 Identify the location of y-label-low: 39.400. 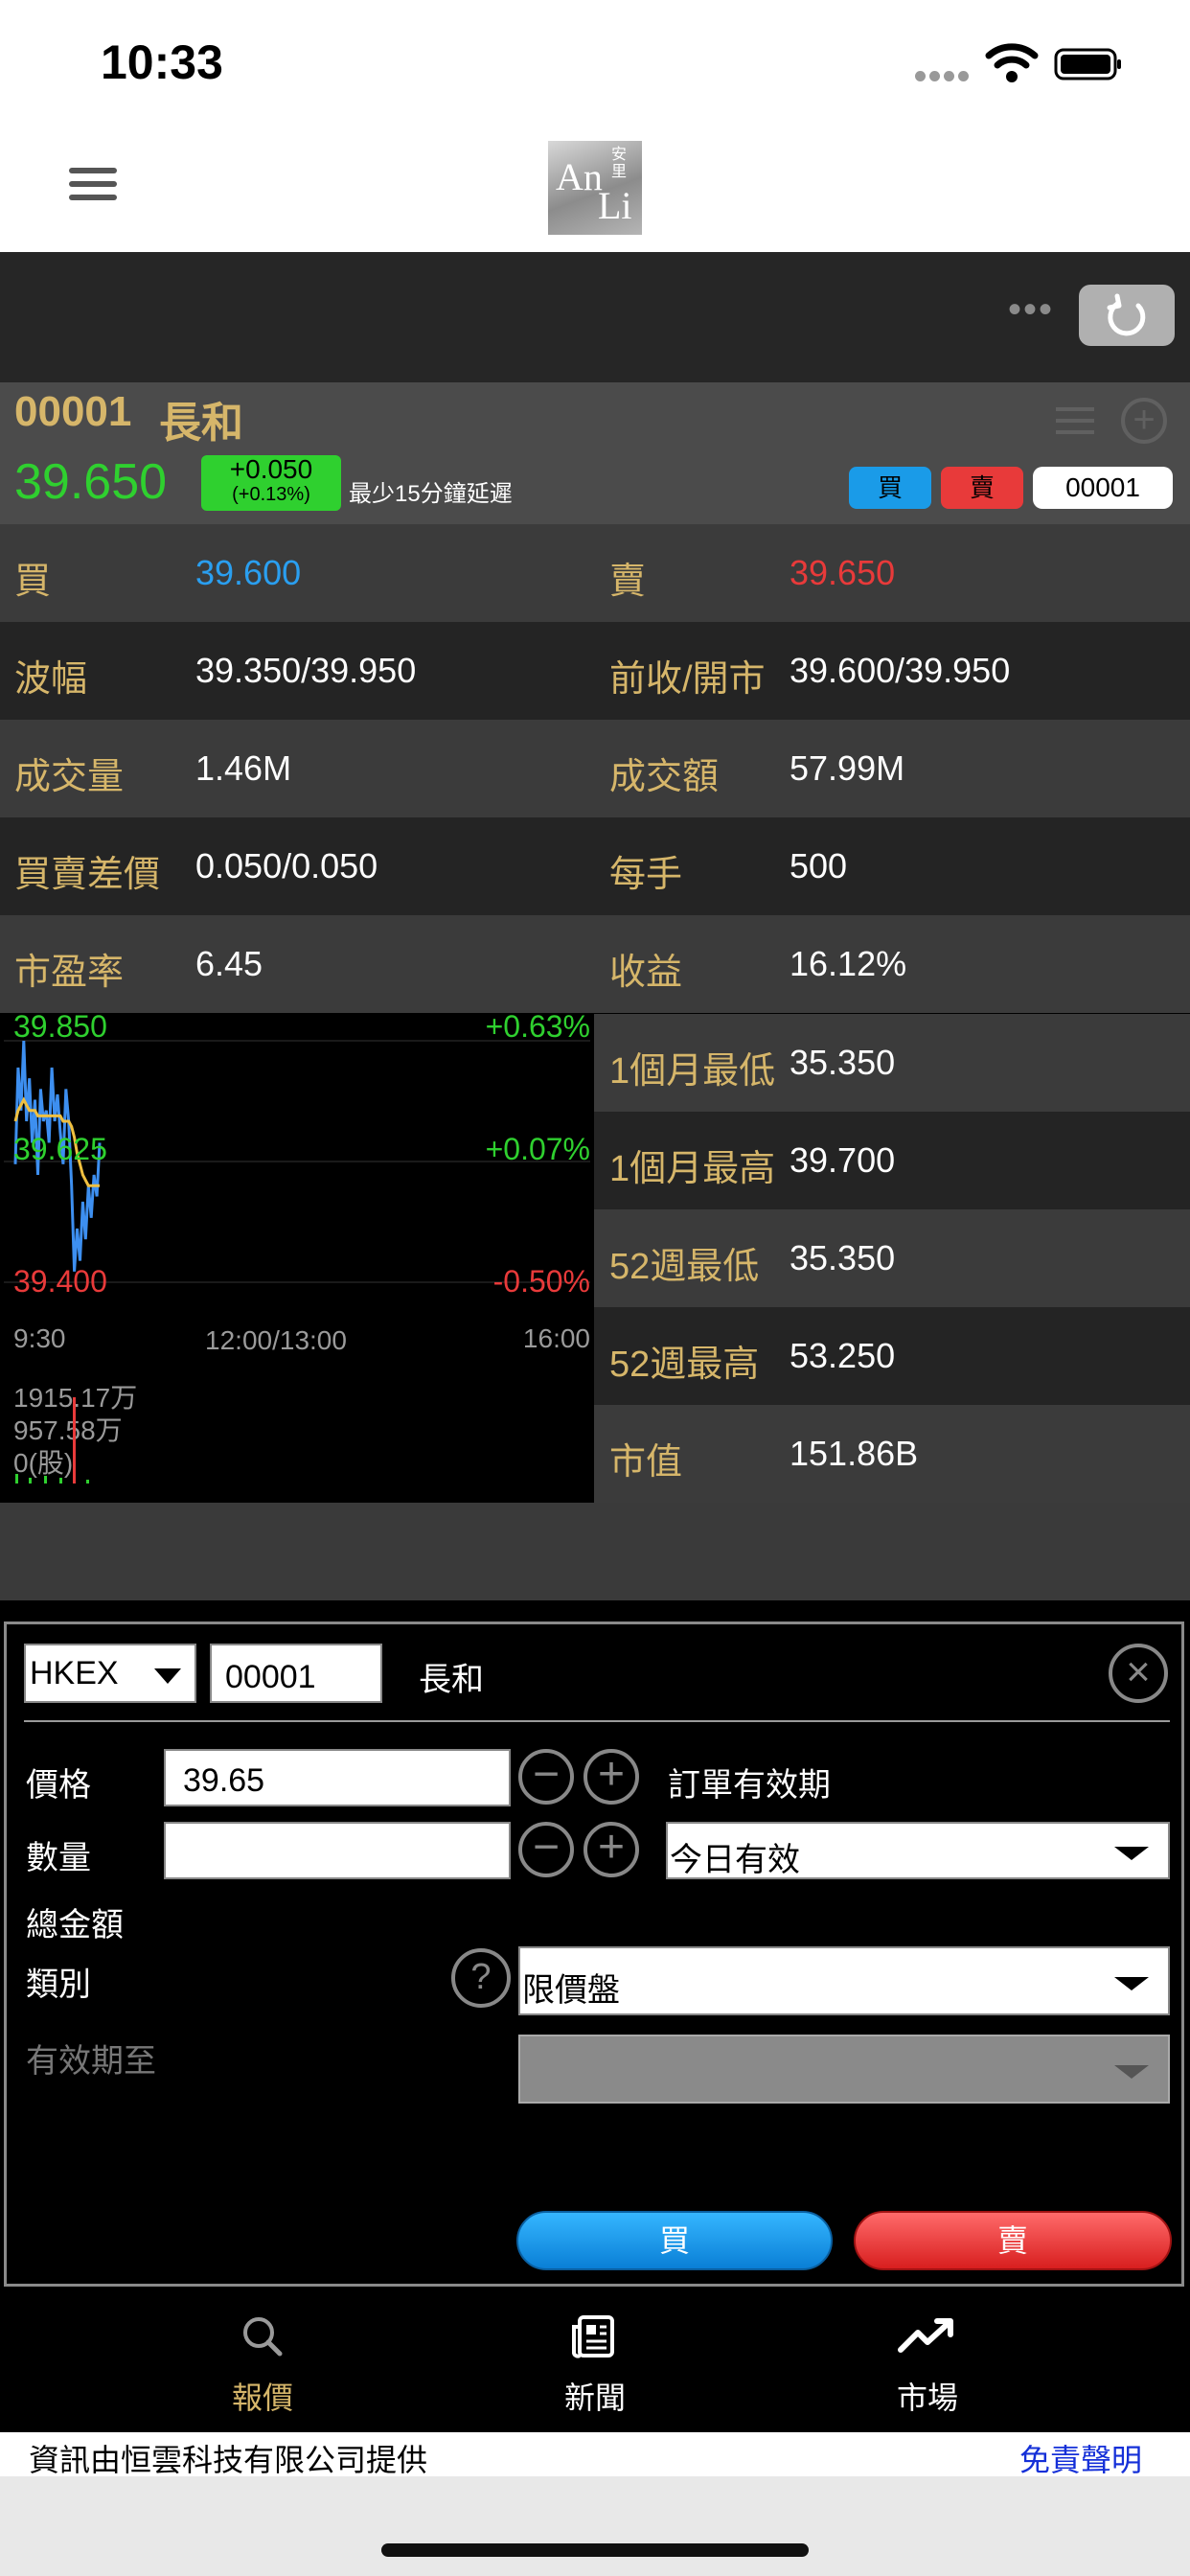
(60, 1281).